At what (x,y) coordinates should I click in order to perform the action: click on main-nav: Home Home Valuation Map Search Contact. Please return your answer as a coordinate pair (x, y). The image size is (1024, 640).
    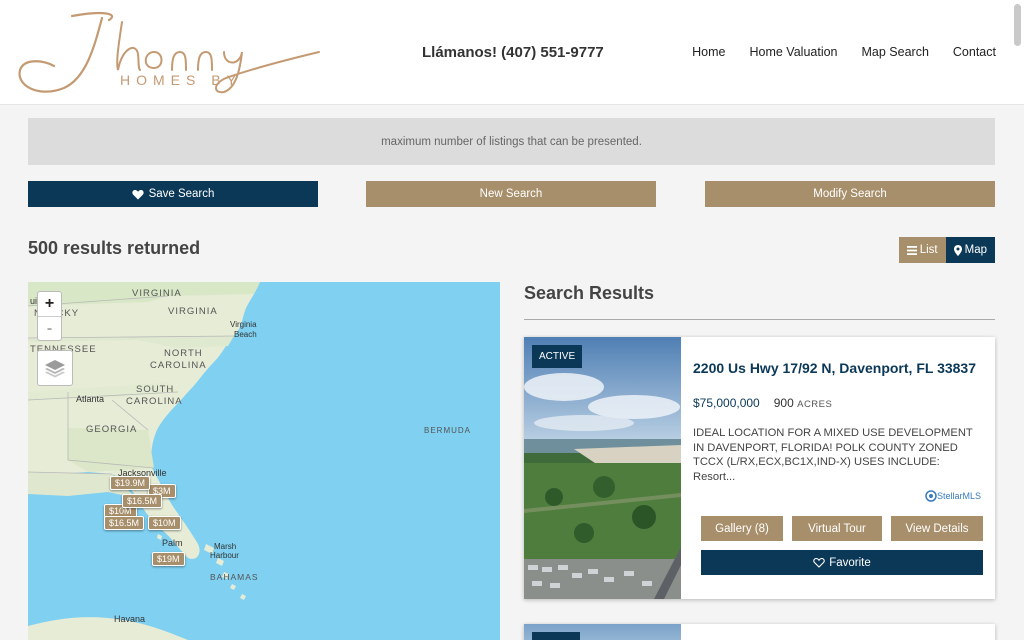
    Looking at the image, I should click on (844, 52).